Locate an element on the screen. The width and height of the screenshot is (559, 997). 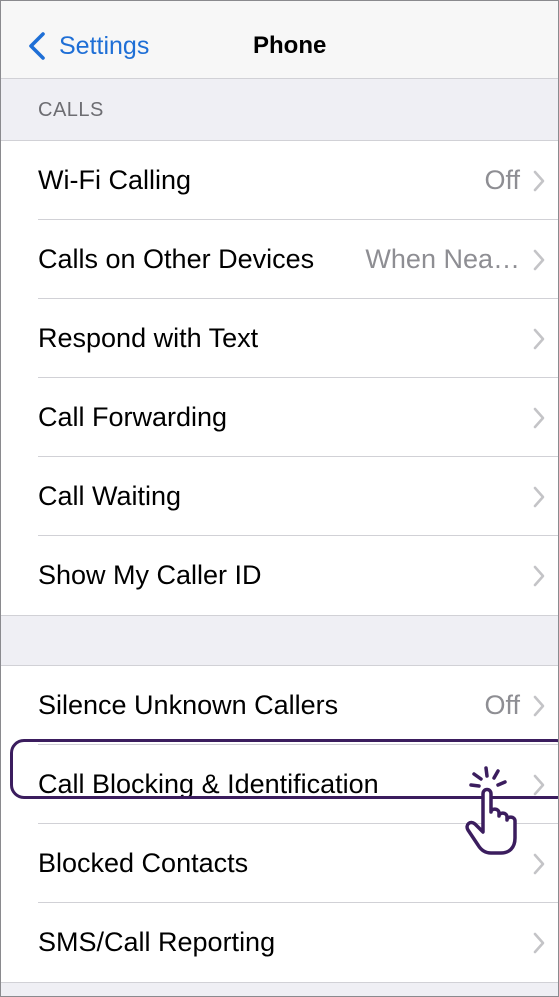
chevron-left-icon is located at coordinates (37, 46).